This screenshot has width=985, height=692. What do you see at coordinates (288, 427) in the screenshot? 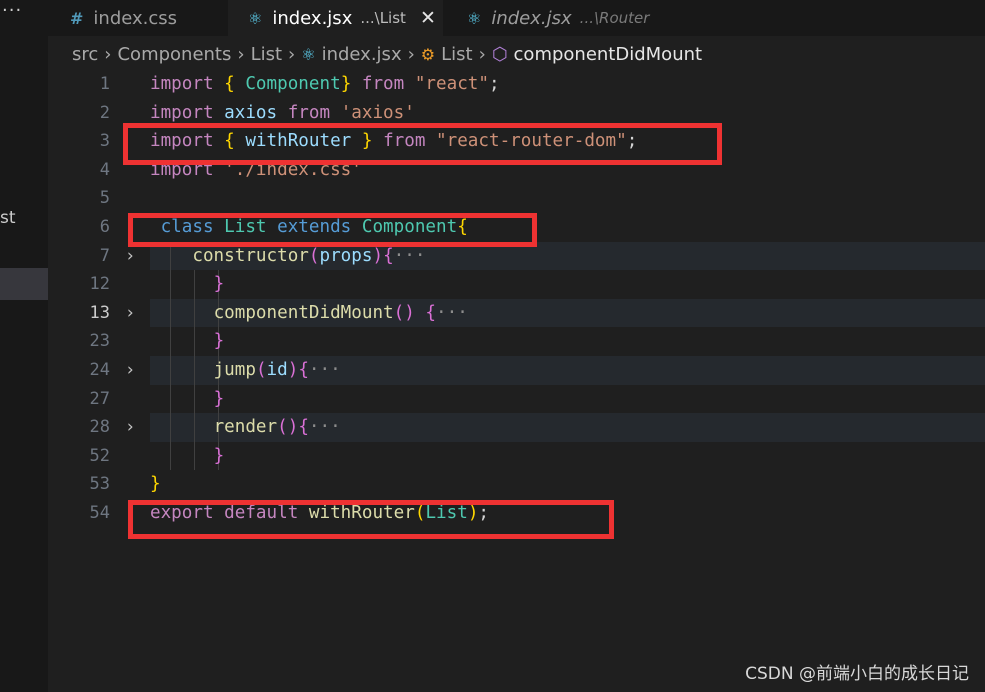
I see `code-token: ()` at bounding box center [288, 427].